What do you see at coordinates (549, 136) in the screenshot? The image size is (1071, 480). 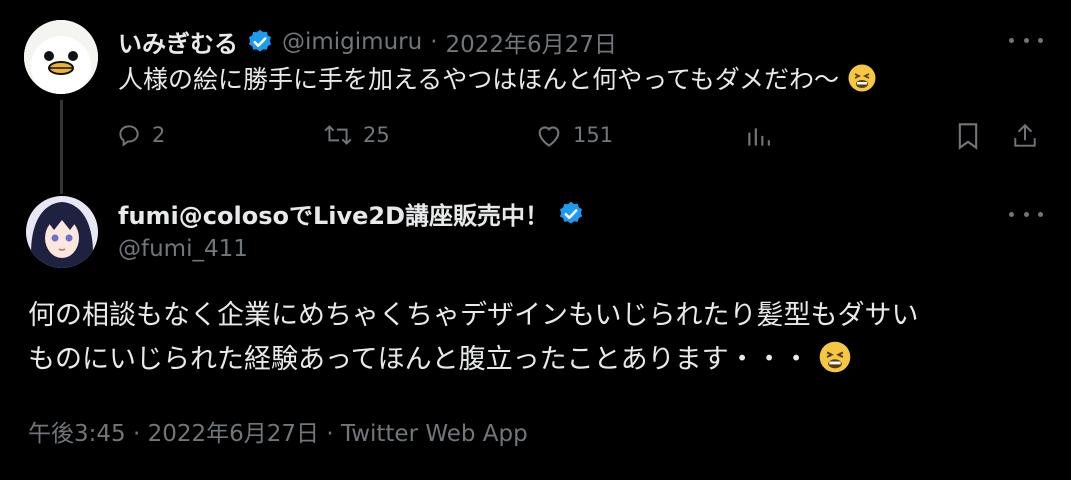 I see `heart-icon` at bounding box center [549, 136].